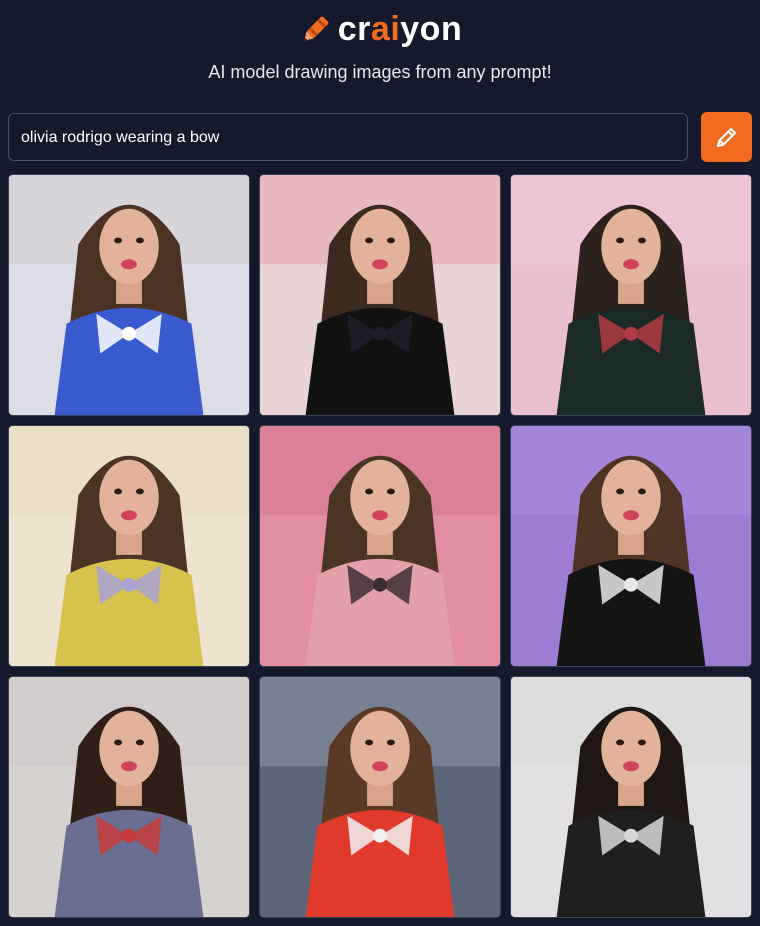 Image resolution: width=760 pixels, height=926 pixels. What do you see at coordinates (431, 29) in the screenshot?
I see `brand-name-suffix: yon` at bounding box center [431, 29].